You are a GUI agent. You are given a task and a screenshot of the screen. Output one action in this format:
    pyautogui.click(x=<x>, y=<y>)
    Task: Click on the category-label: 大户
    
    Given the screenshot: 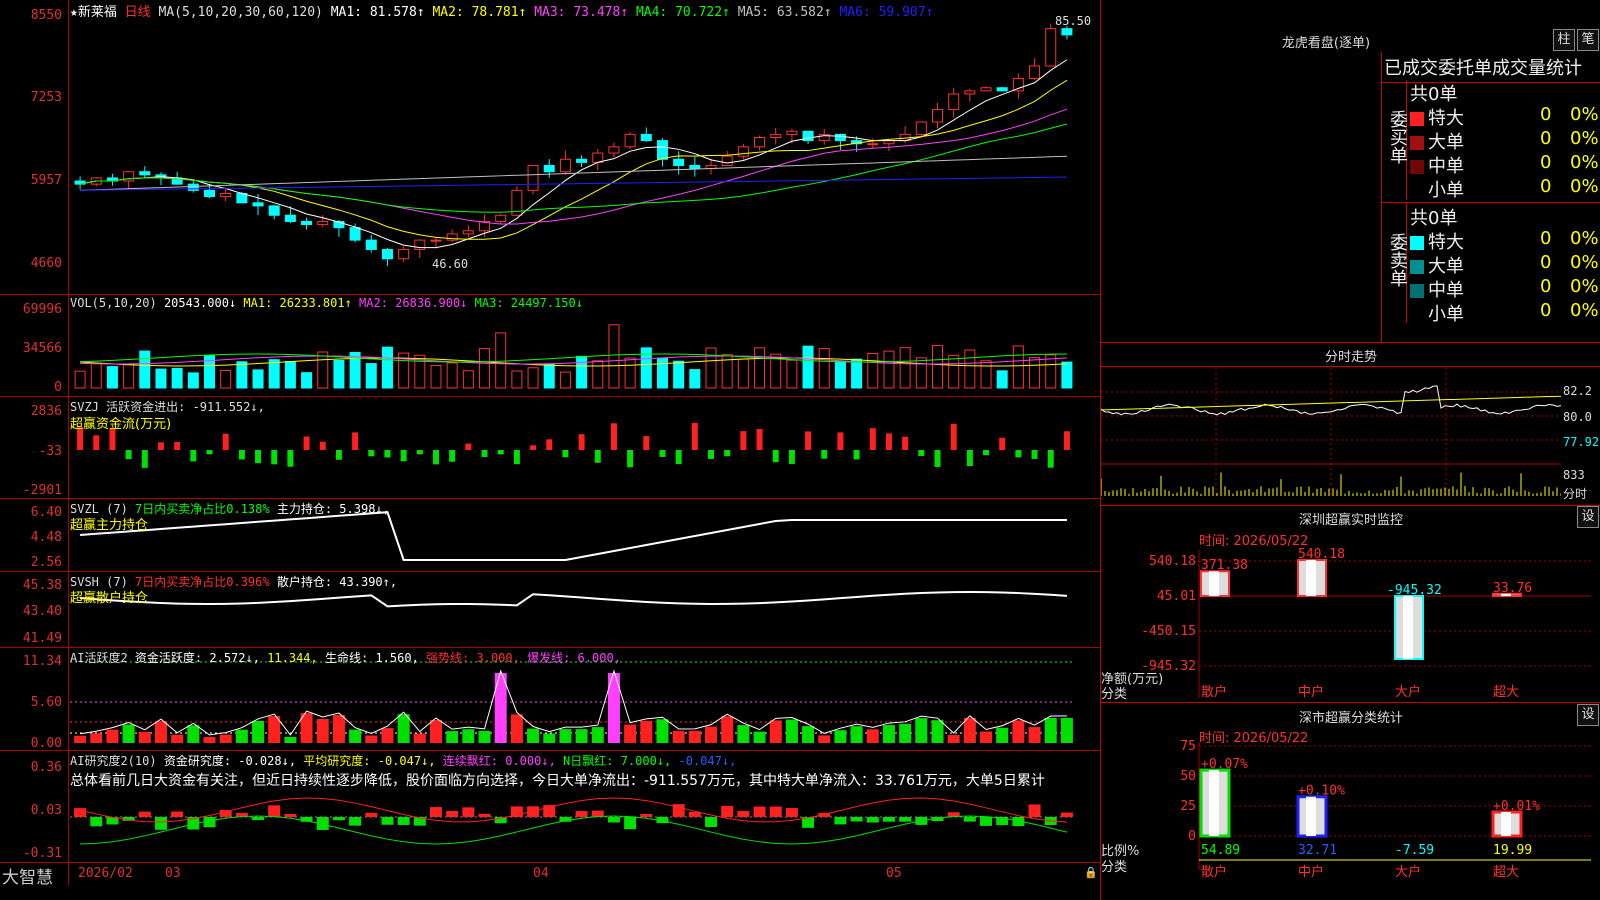 What is the action you would take?
    pyautogui.click(x=1408, y=872)
    